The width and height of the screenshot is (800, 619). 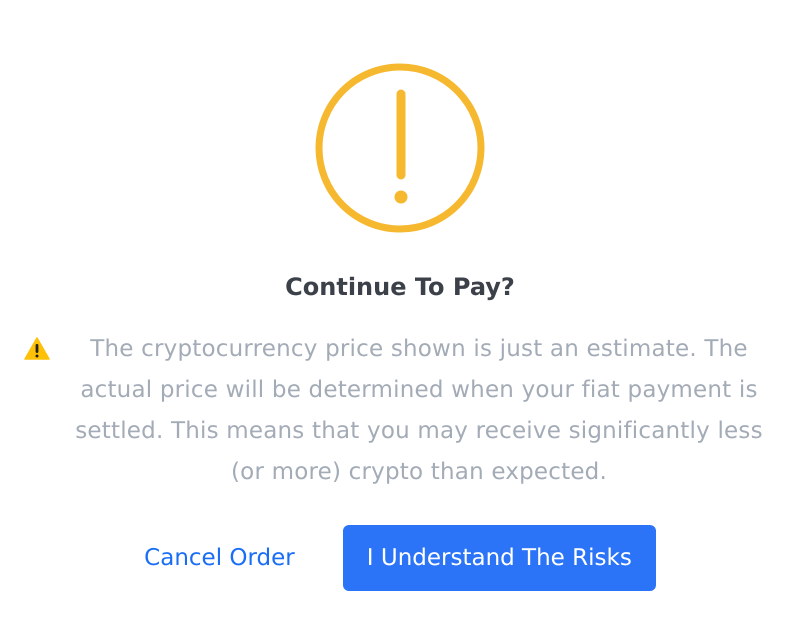 What do you see at coordinates (499, 558) in the screenshot?
I see `confirm-button: I Understand The Risks` at bounding box center [499, 558].